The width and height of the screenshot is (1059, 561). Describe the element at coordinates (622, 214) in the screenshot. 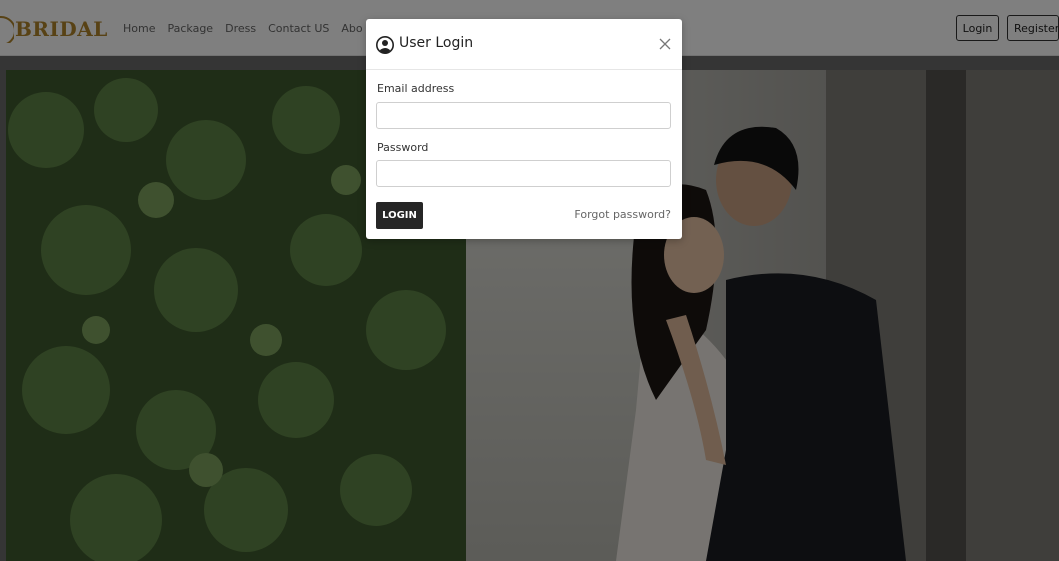

I see `forgot-password-link: Forgot password?` at that location.